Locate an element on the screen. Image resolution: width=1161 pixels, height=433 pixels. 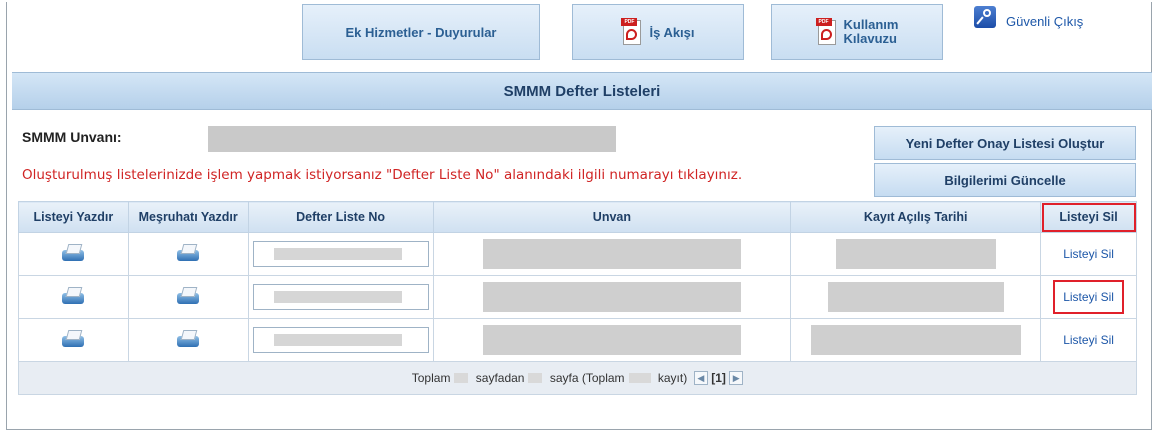
update-info-button: Bilgilerimi Güncelle is located at coordinates (1005, 180).